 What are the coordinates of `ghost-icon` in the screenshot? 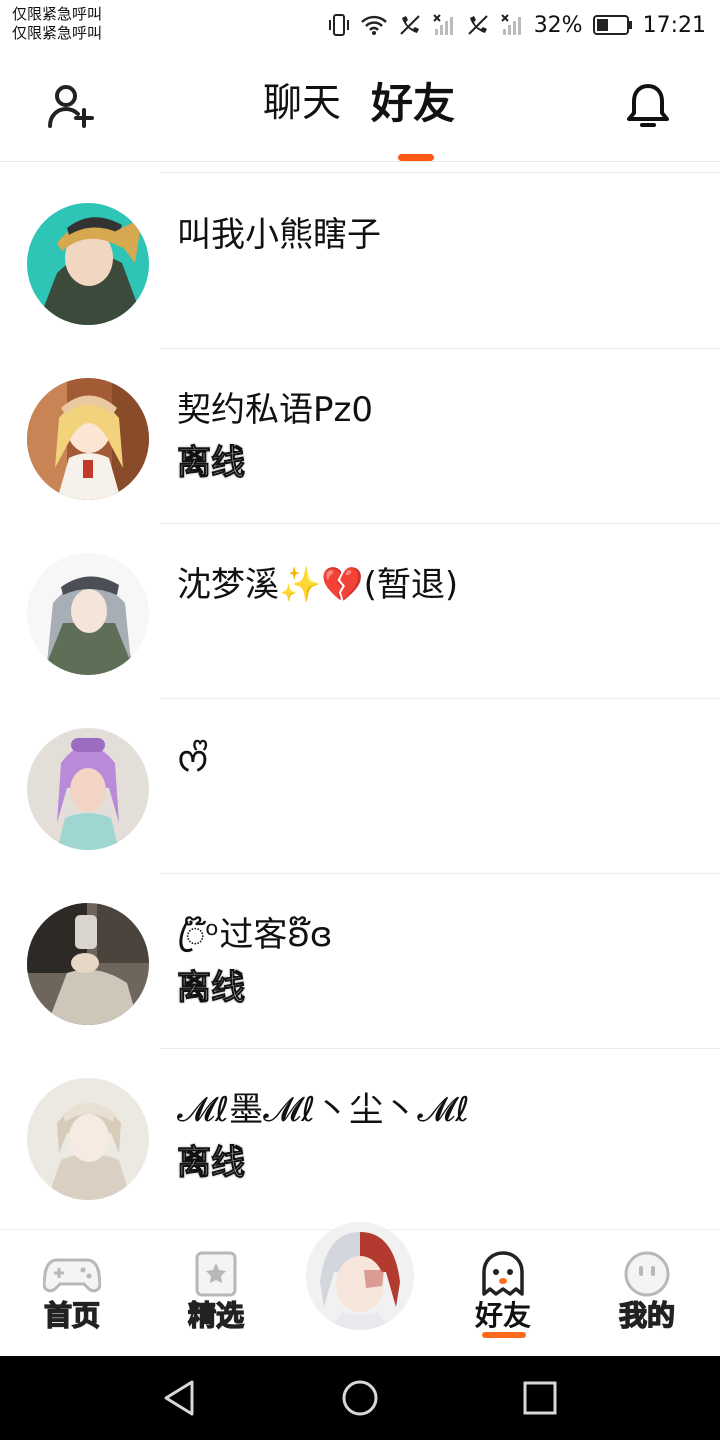 It's located at (503, 1274).